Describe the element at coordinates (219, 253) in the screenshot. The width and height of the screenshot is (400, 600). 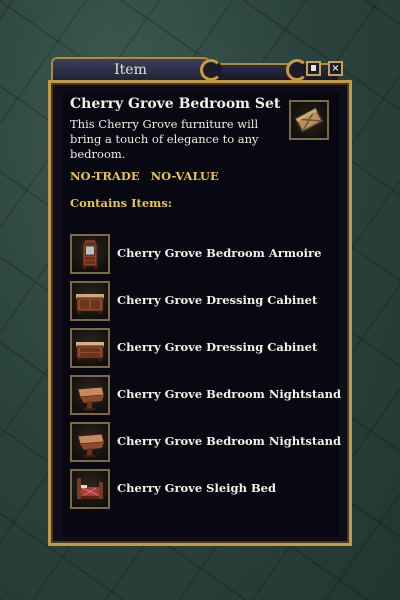
I see `contained-item-label: Cherry Grove Bedroom Armoire` at that location.